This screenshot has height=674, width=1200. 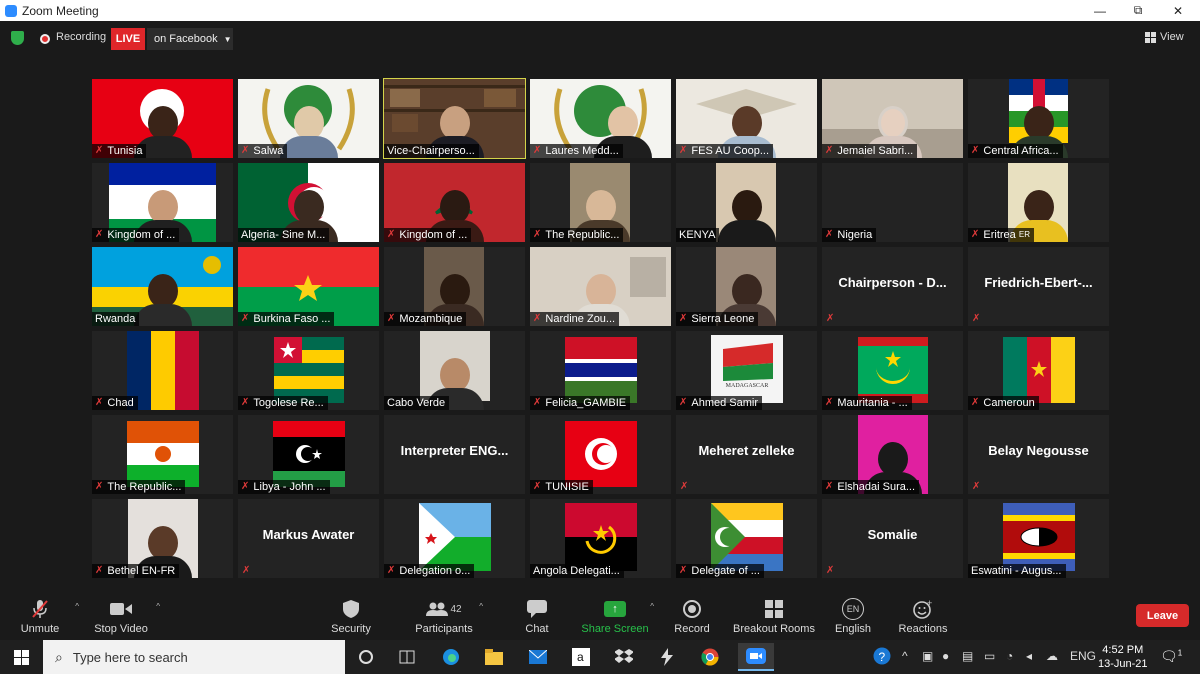 I want to click on participant-tile: ✗ Tunisia, so click(x=162, y=118).